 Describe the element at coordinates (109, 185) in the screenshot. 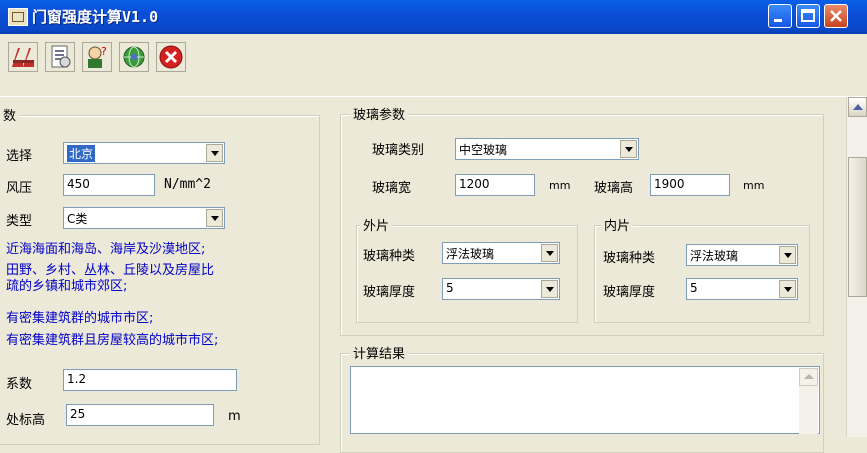

I see `wind-input: 450` at that location.